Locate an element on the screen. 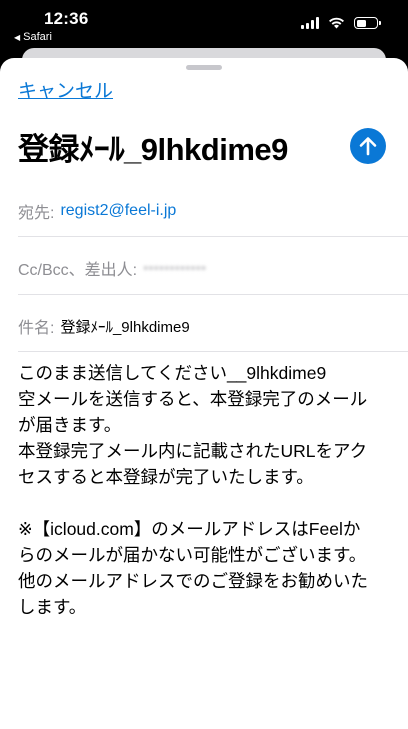  body-line: します。 is located at coordinates (52, 607).